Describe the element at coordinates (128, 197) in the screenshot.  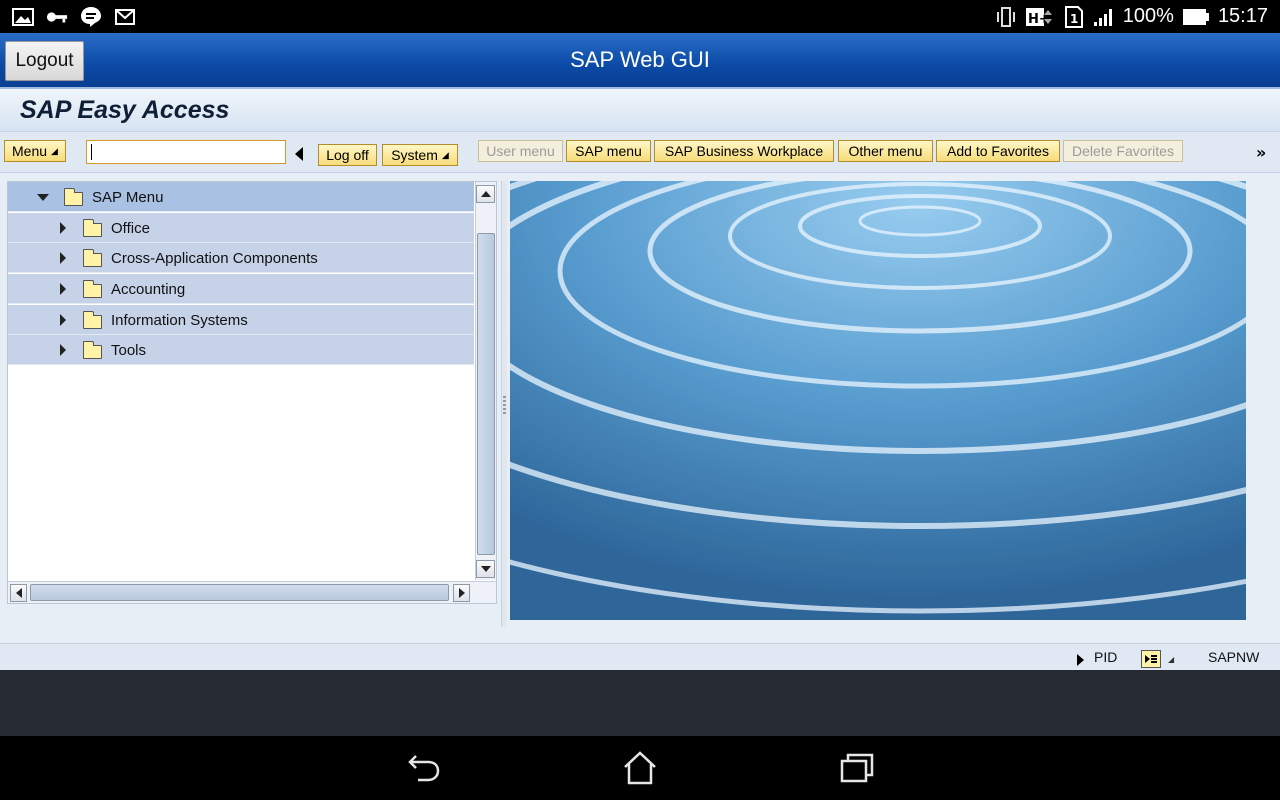
I see `tree-node-label: SAP Menu` at that location.